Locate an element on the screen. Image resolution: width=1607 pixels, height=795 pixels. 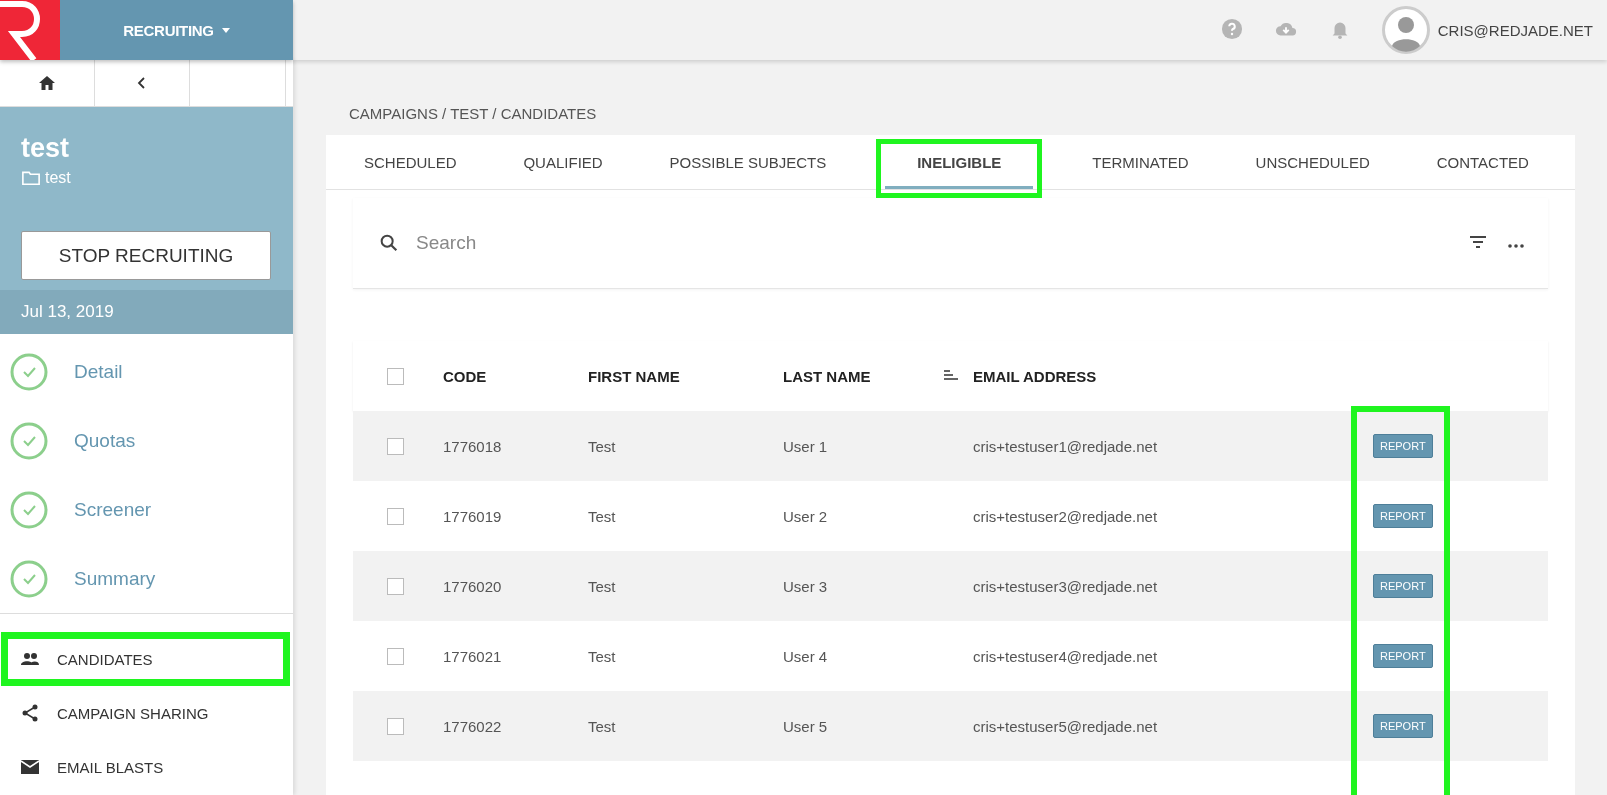
table-cell-text: 1776022 is located at coordinates (473, 726).